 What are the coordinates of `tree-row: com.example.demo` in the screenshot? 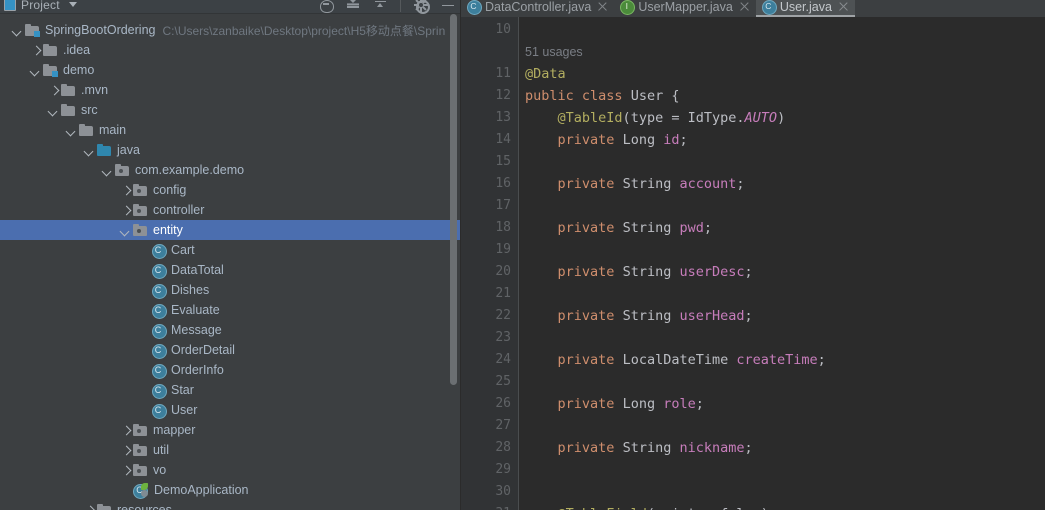 It's located at (230, 170).